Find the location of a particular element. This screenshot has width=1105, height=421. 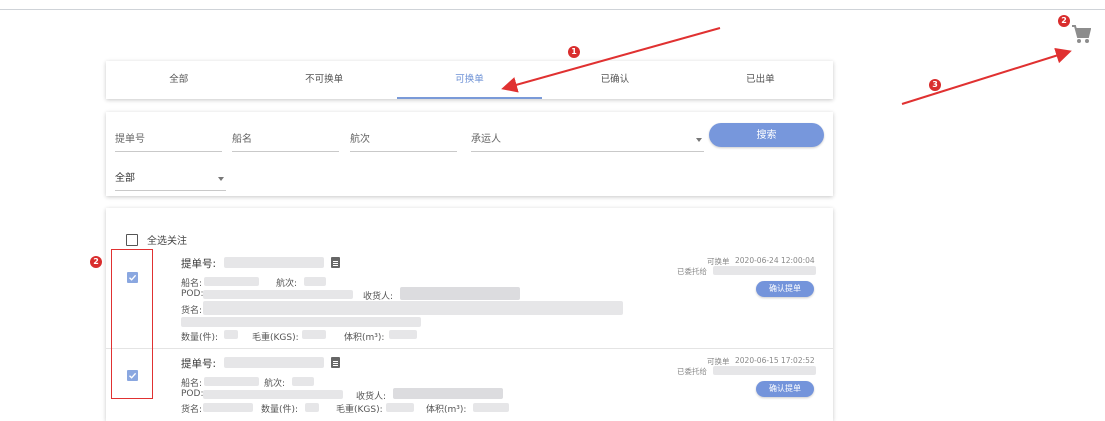

record-2-goods-label: 货名: is located at coordinates (192, 410).